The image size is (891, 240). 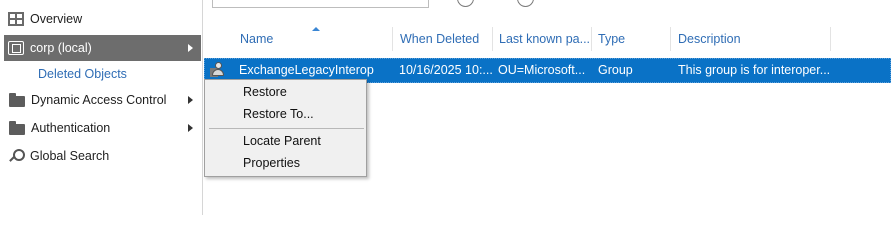 What do you see at coordinates (218, 70) in the screenshot?
I see `deleted-group-icon` at bounding box center [218, 70].